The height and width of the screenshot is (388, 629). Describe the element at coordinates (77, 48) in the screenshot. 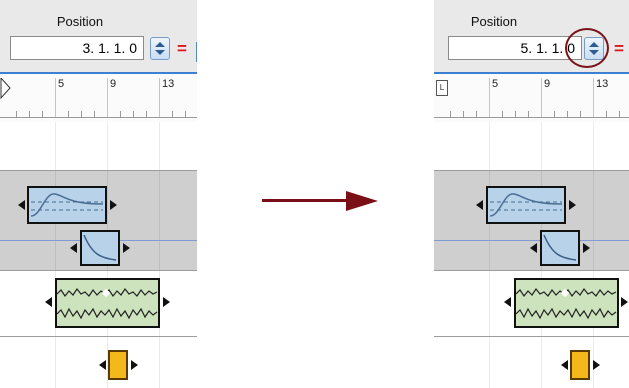

I see `position-field: 3. 1. 1. 0` at that location.